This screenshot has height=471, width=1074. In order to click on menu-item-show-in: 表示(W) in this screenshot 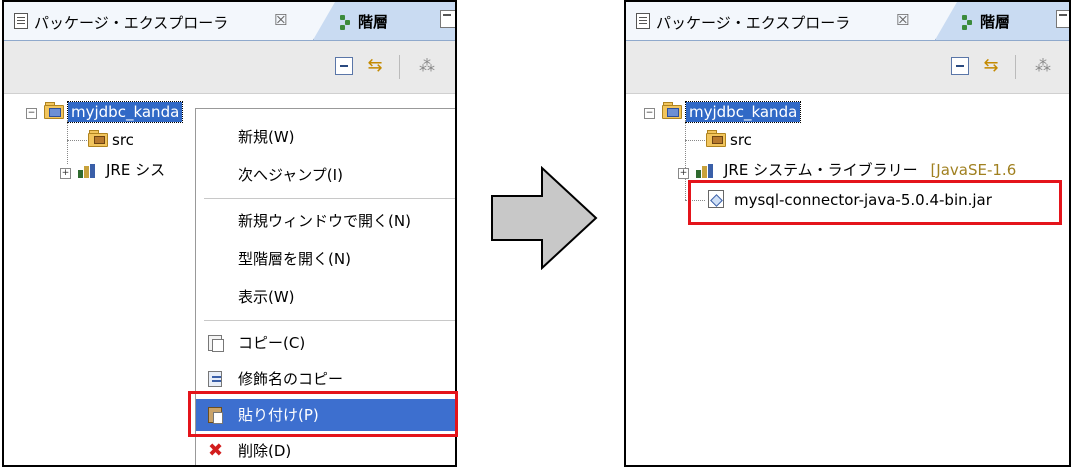, I will do `click(325, 297)`.